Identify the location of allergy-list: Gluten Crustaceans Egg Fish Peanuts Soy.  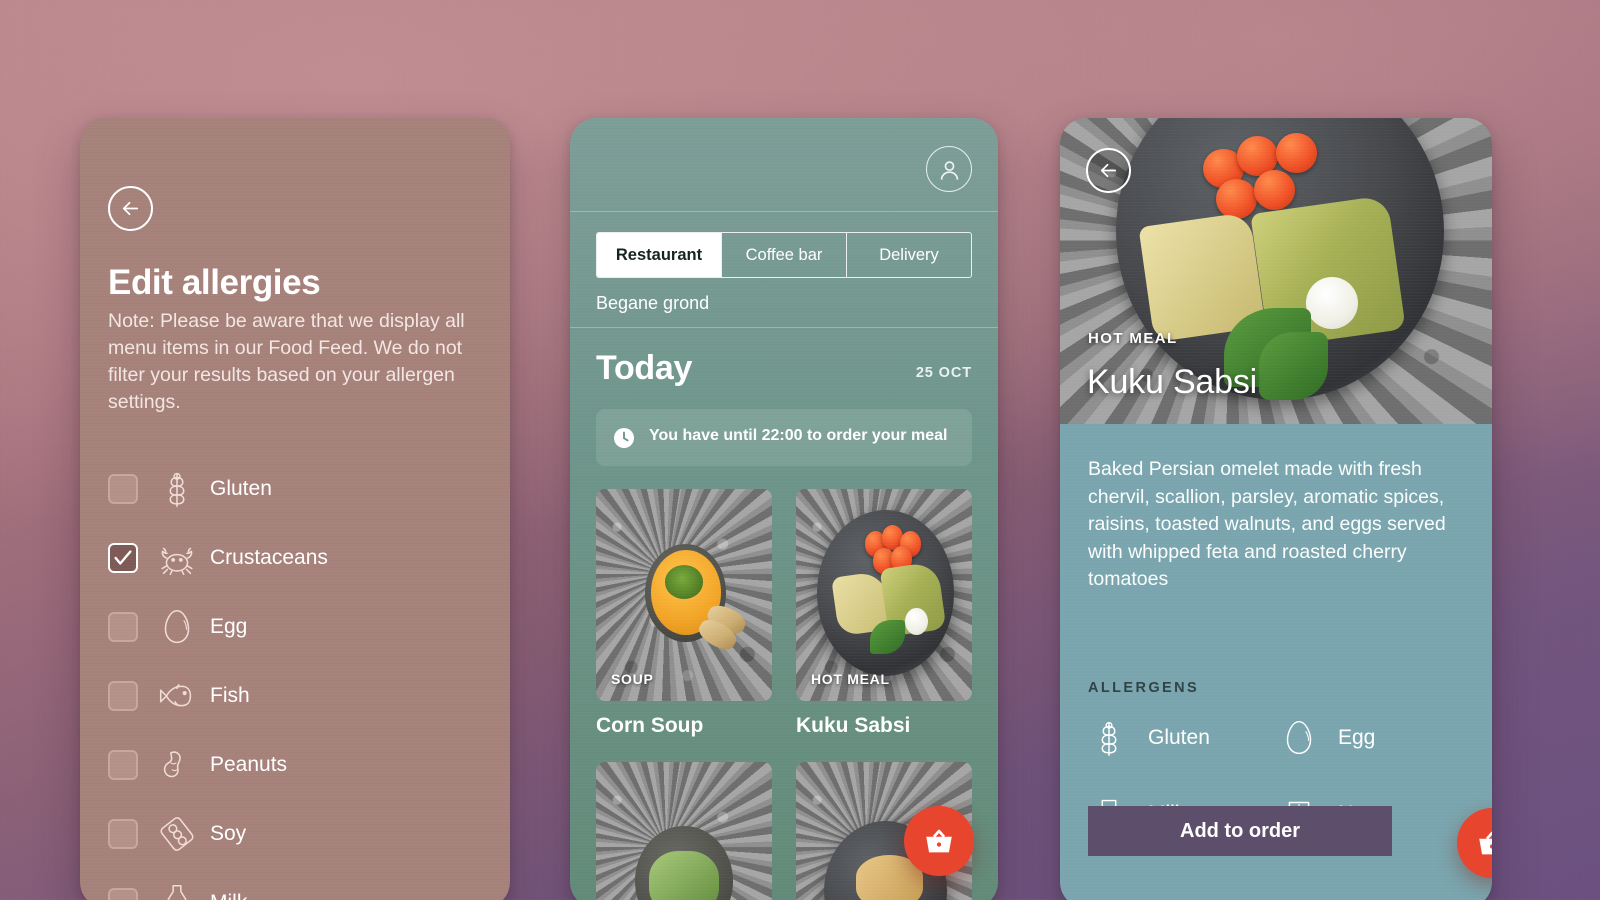
(295, 677).